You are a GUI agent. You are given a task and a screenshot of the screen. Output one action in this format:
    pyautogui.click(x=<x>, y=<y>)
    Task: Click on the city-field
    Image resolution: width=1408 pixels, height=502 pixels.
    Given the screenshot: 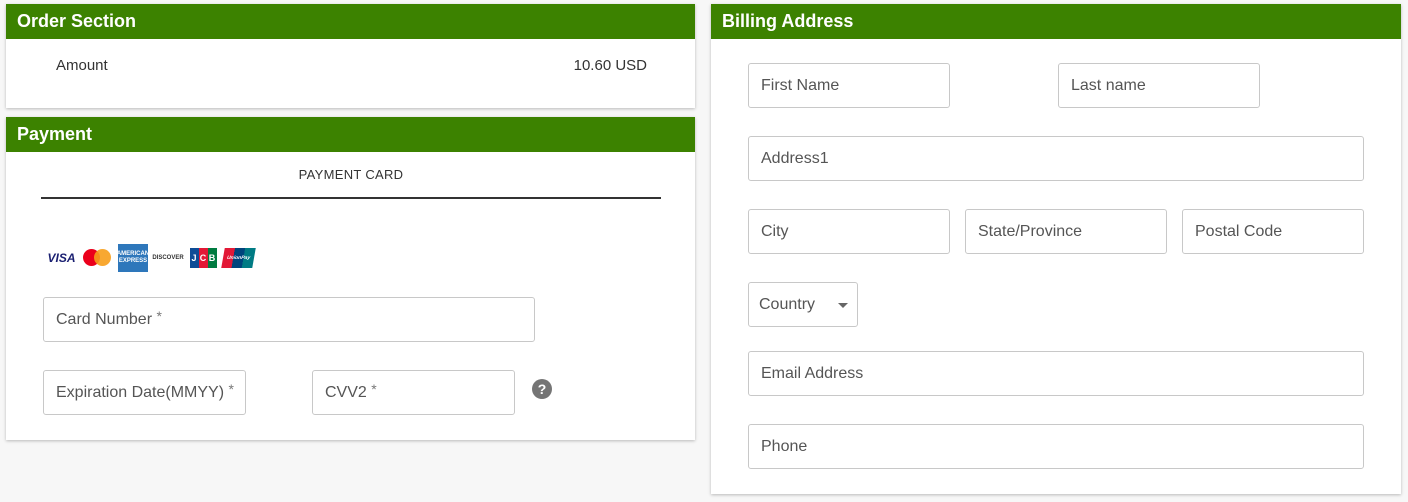 What is the action you would take?
    pyautogui.click(x=849, y=231)
    